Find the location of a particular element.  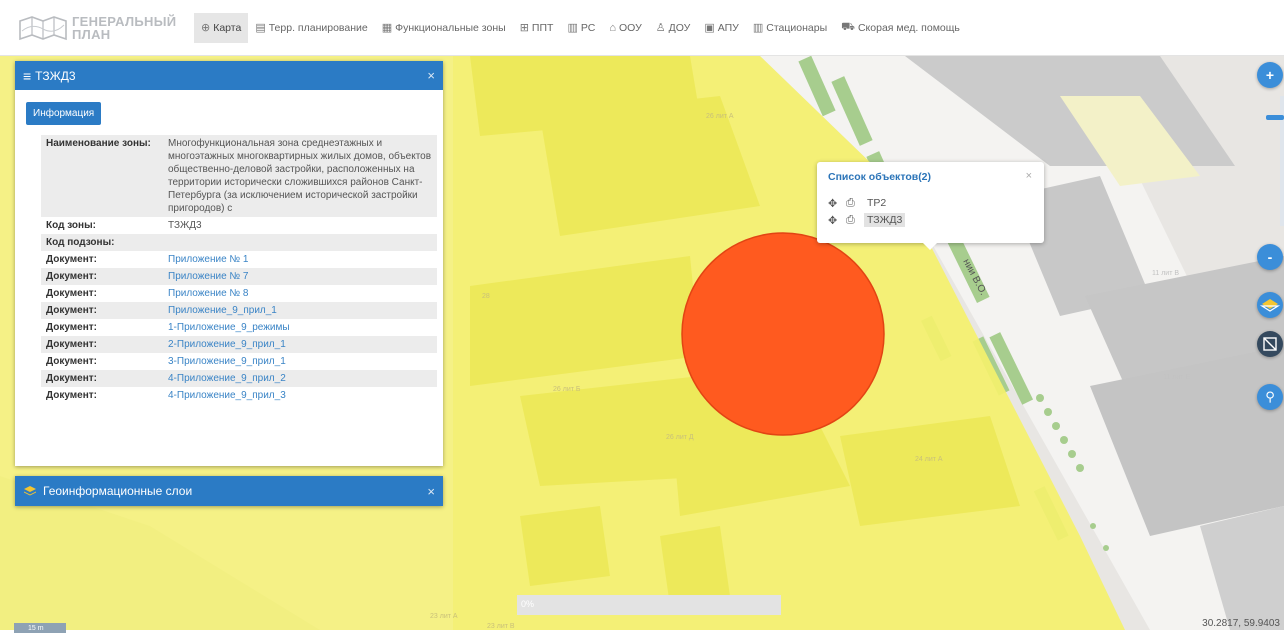

nav-item-hospitals: ▥ Стационары is located at coordinates (790, 28).